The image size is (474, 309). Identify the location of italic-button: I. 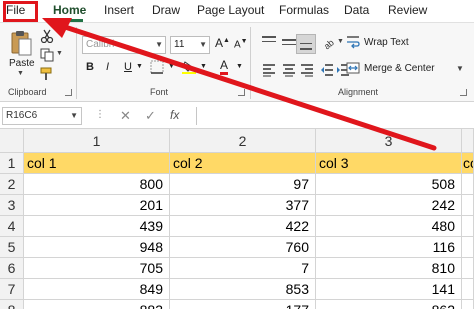
(107, 67).